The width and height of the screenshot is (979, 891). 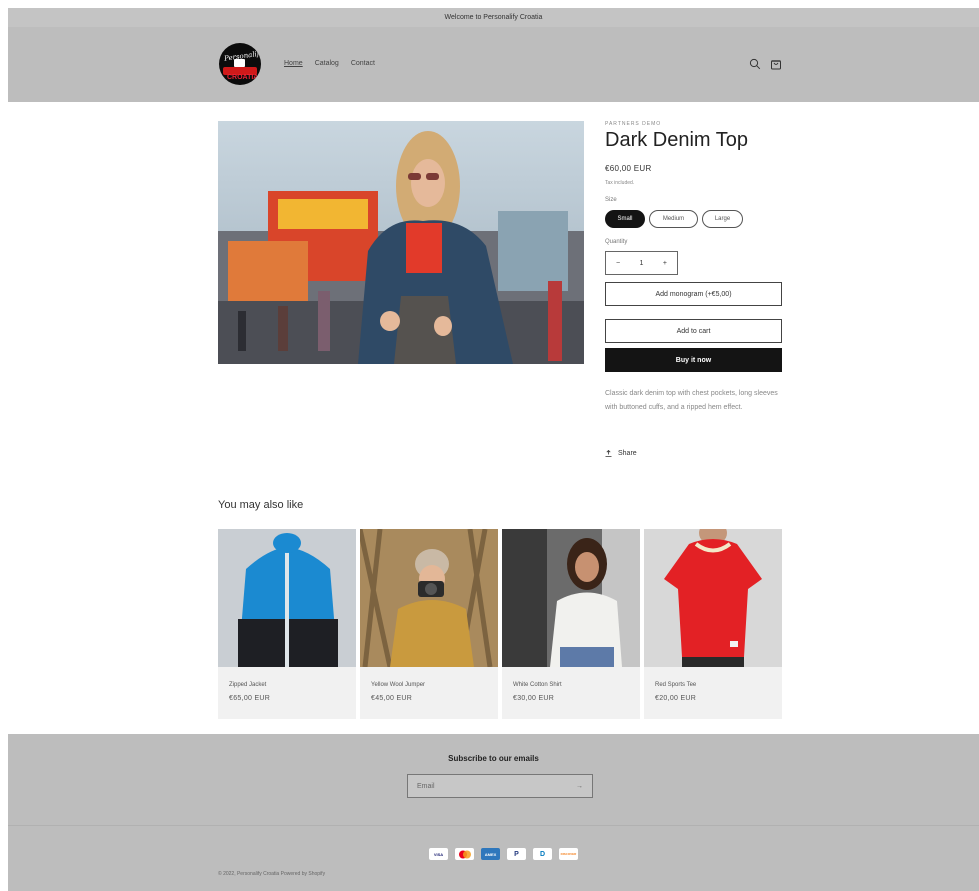 I want to click on recommendations-title: You may also like, so click(x=261, y=505).